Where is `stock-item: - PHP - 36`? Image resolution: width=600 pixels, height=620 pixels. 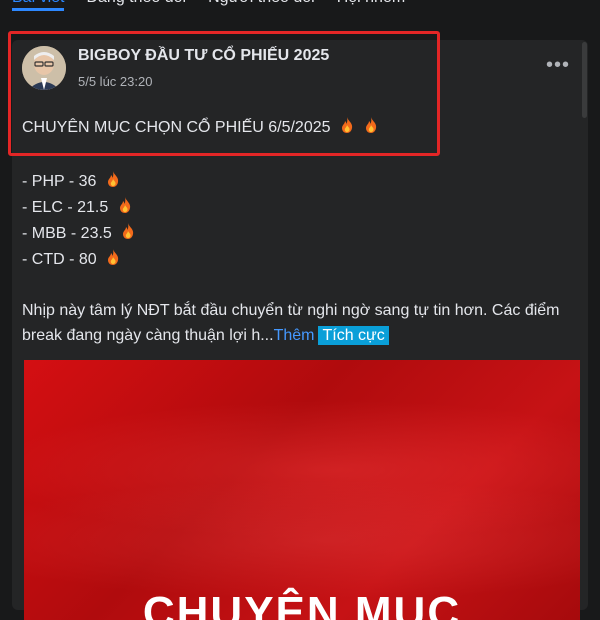
stock-item: - PHP - 36 is located at coordinates (71, 180).